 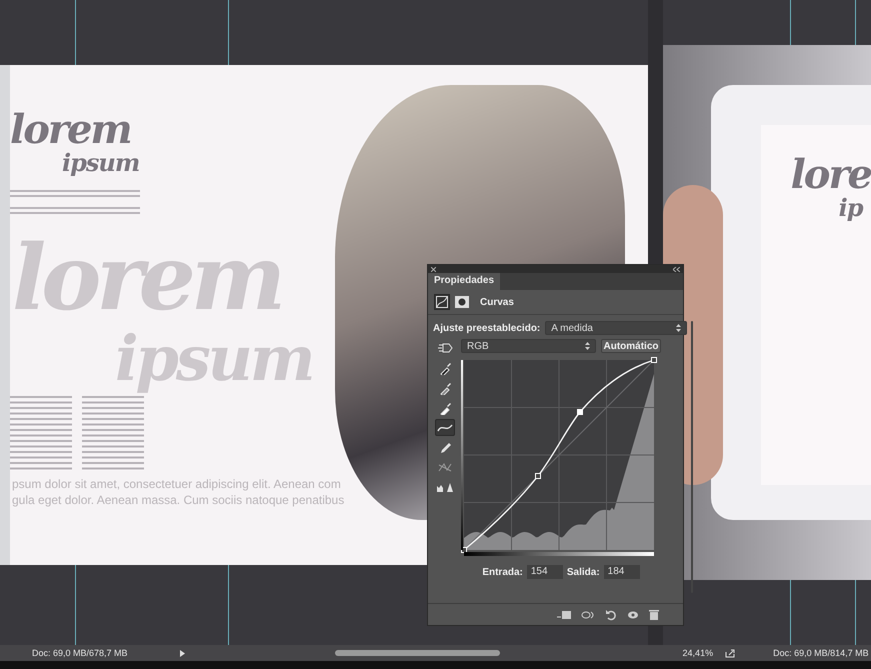 What do you see at coordinates (633, 614) in the screenshot?
I see `eye-icon` at bounding box center [633, 614].